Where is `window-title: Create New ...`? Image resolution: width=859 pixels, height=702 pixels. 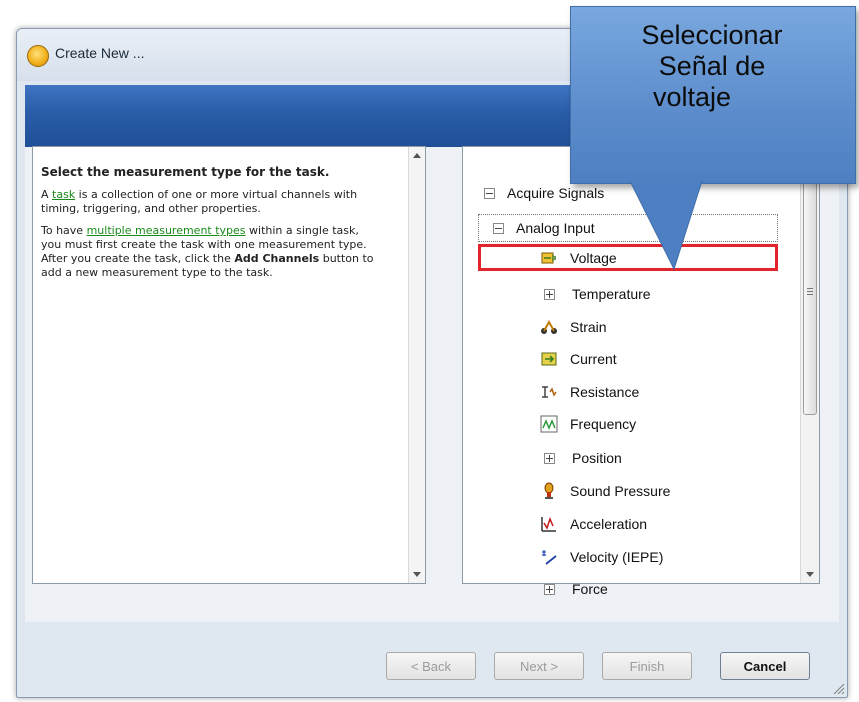 window-title: Create New ... is located at coordinates (100, 53).